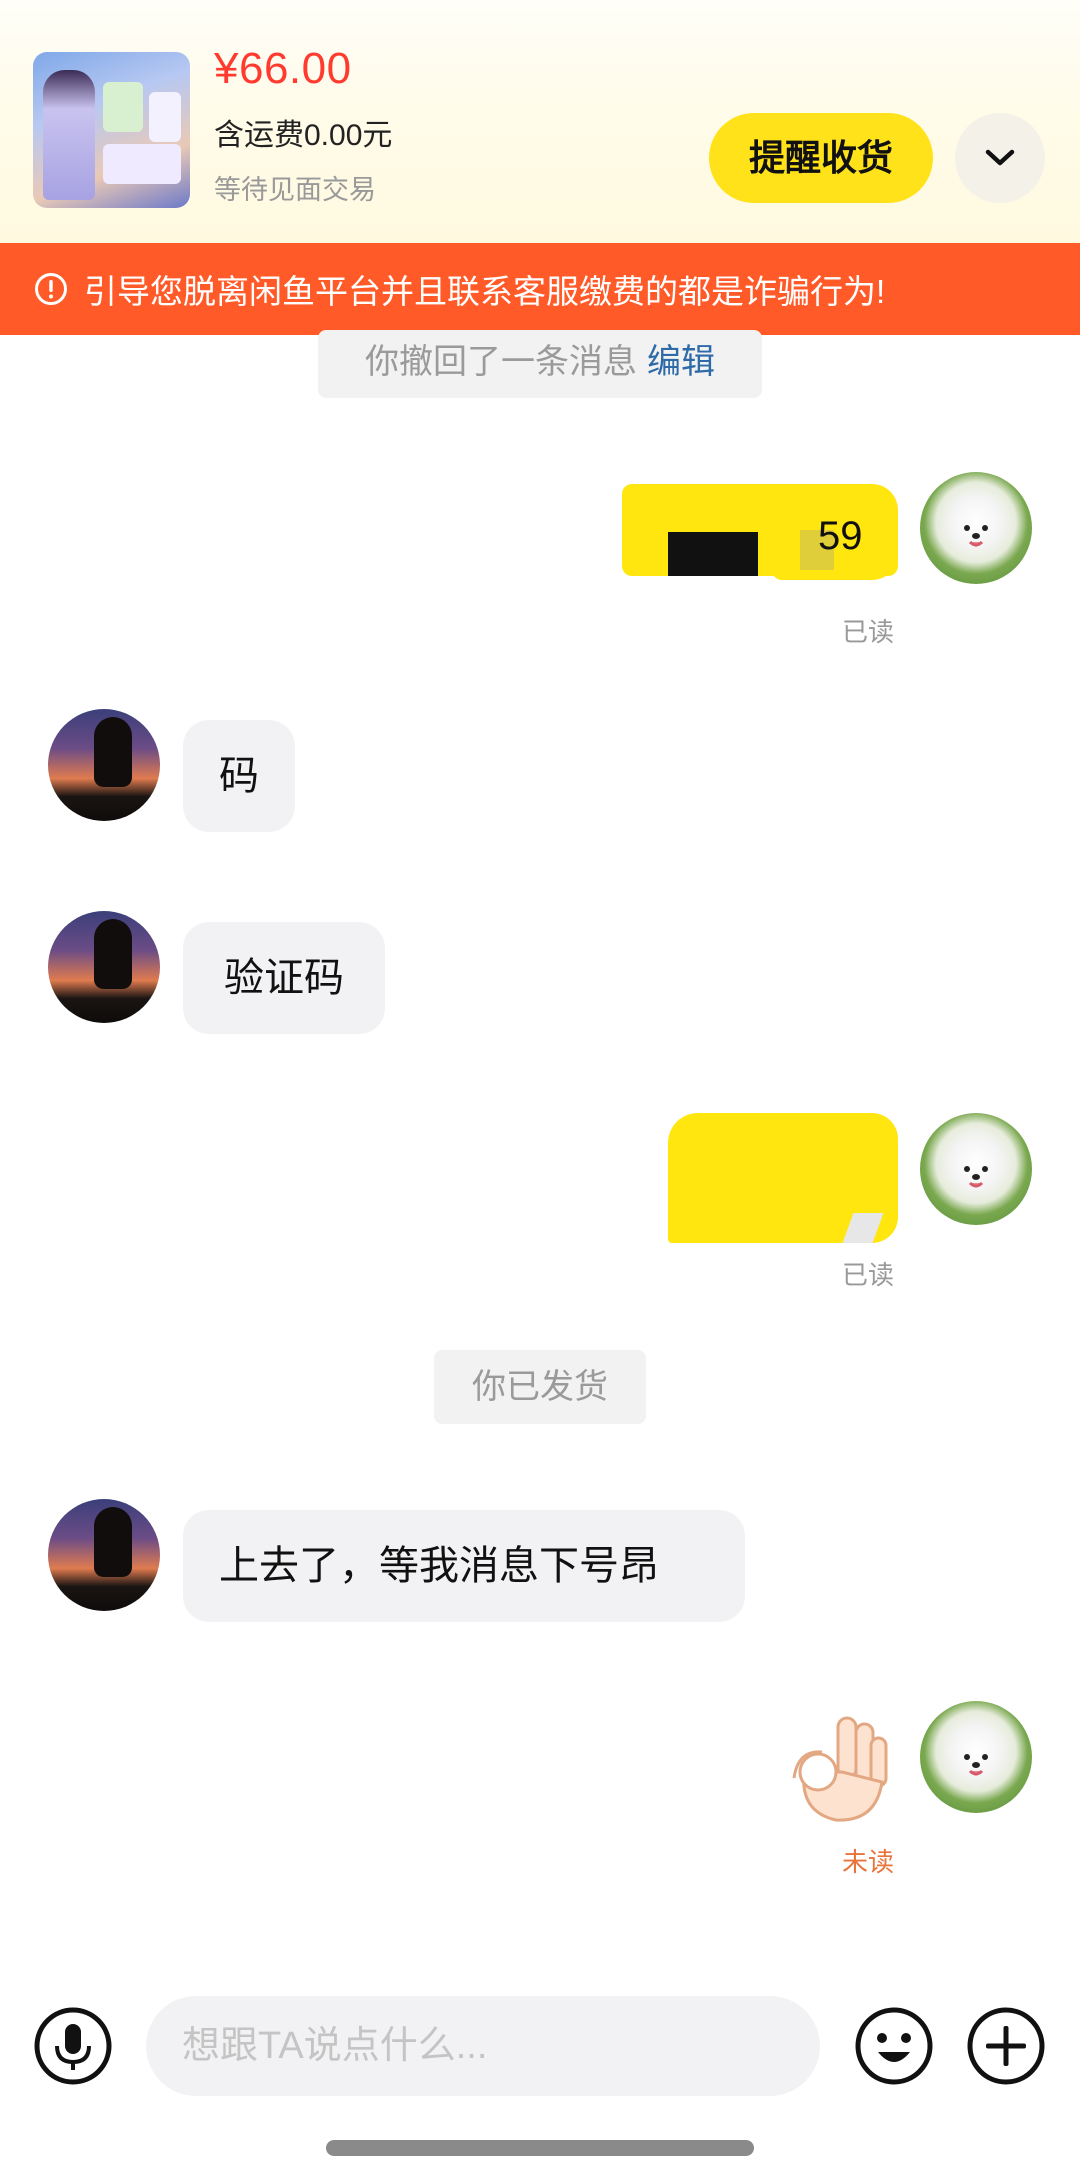  I want to click on order-header: ¥66.00 含运费0.00元 等待见面交易 提醒收货, so click(540, 121).